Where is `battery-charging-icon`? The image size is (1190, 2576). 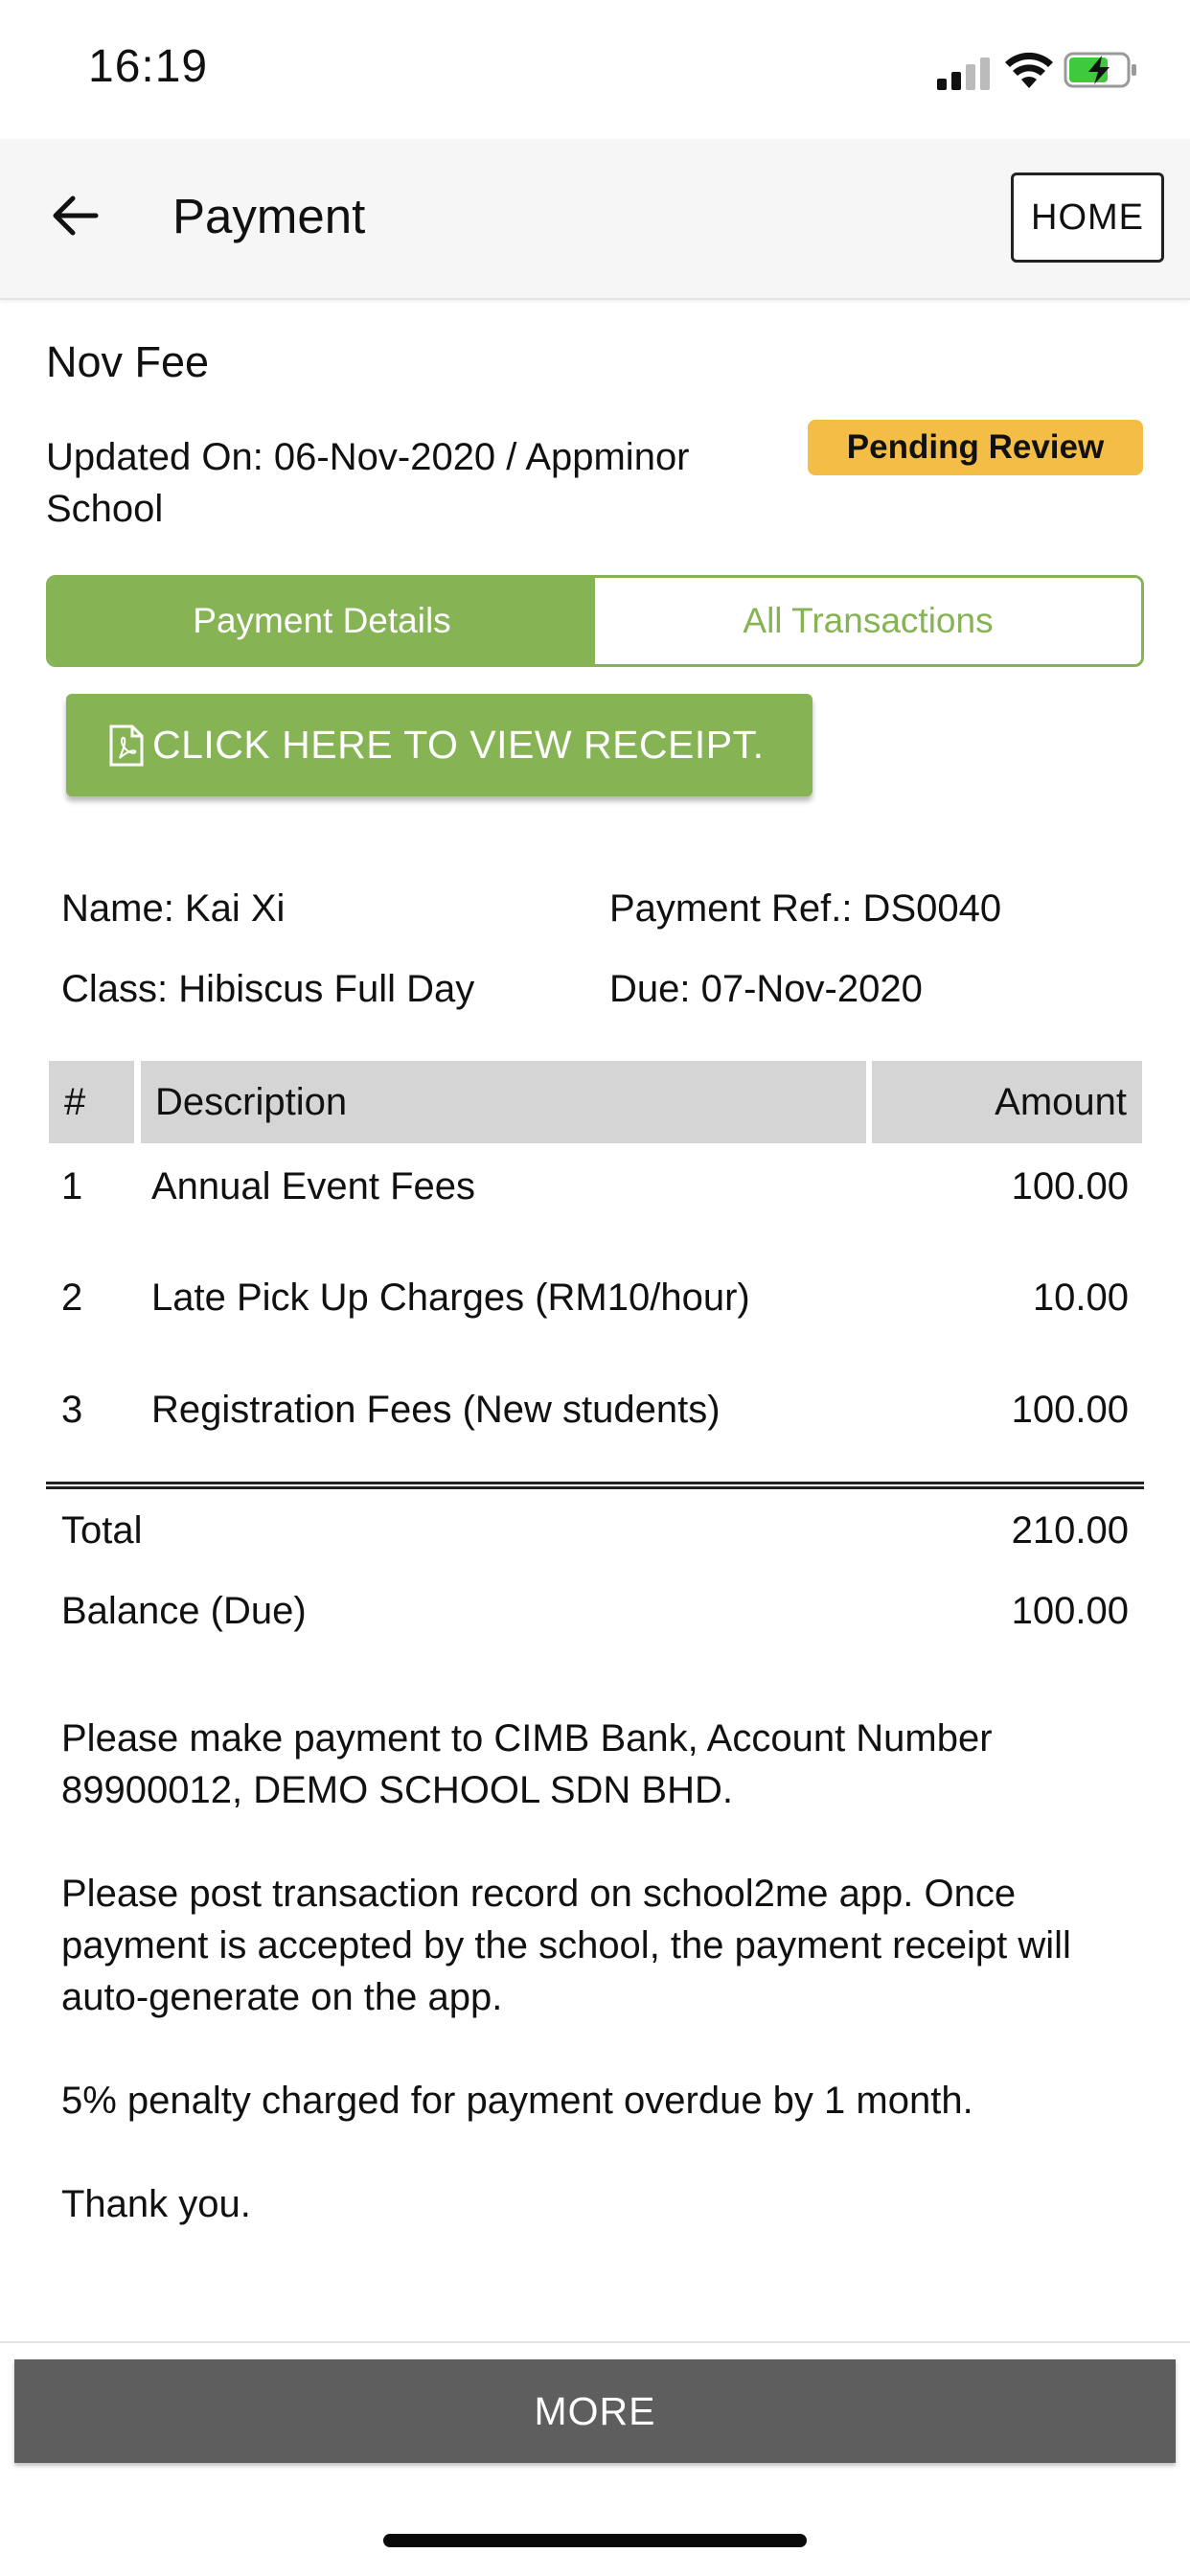
battery-charging-icon is located at coordinates (1100, 70).